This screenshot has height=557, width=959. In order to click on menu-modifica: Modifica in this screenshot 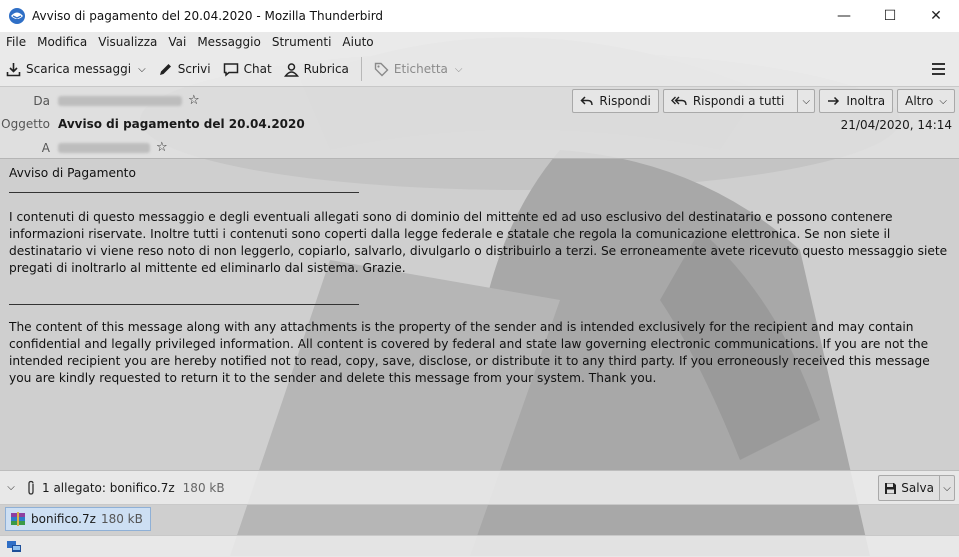, I will do `click(61, 42)`.